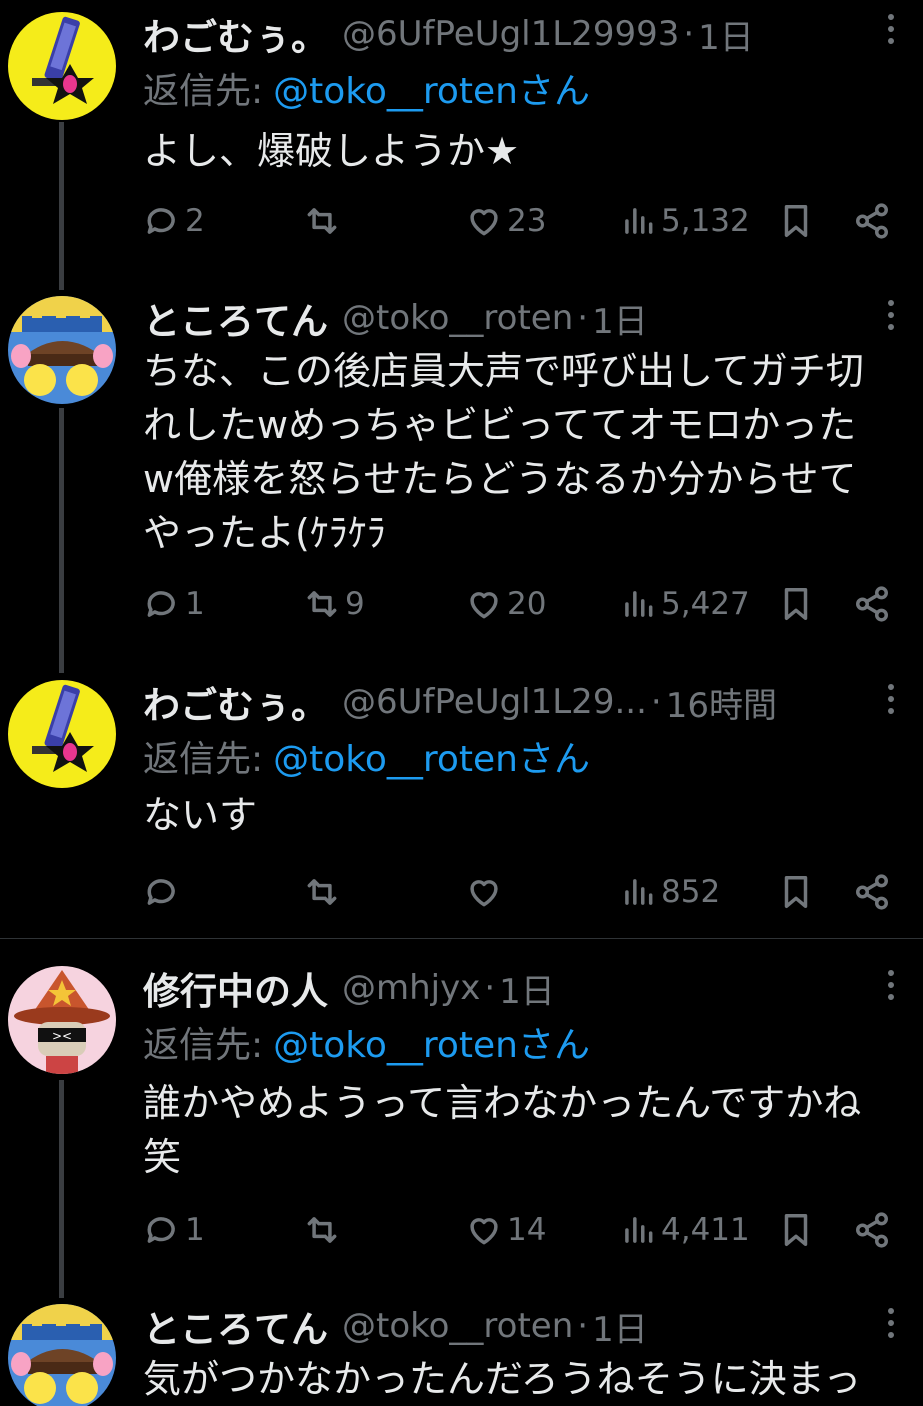 Image resolution: width=923 pixels, height=1406 pixels. Describe the element at coordinates (235, 988) in the screenshot. I see `display-name: 修行中の人` at that location.